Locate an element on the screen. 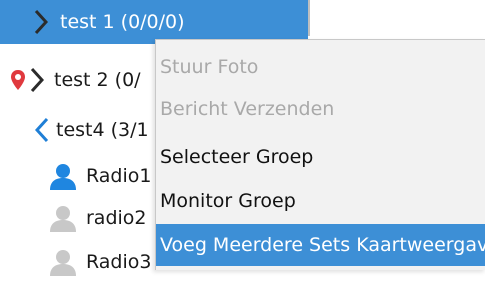 This screenshot has height=284, width=485. menu-item-send-message: Bericht Verzenden is located at coordinates (320, 109).